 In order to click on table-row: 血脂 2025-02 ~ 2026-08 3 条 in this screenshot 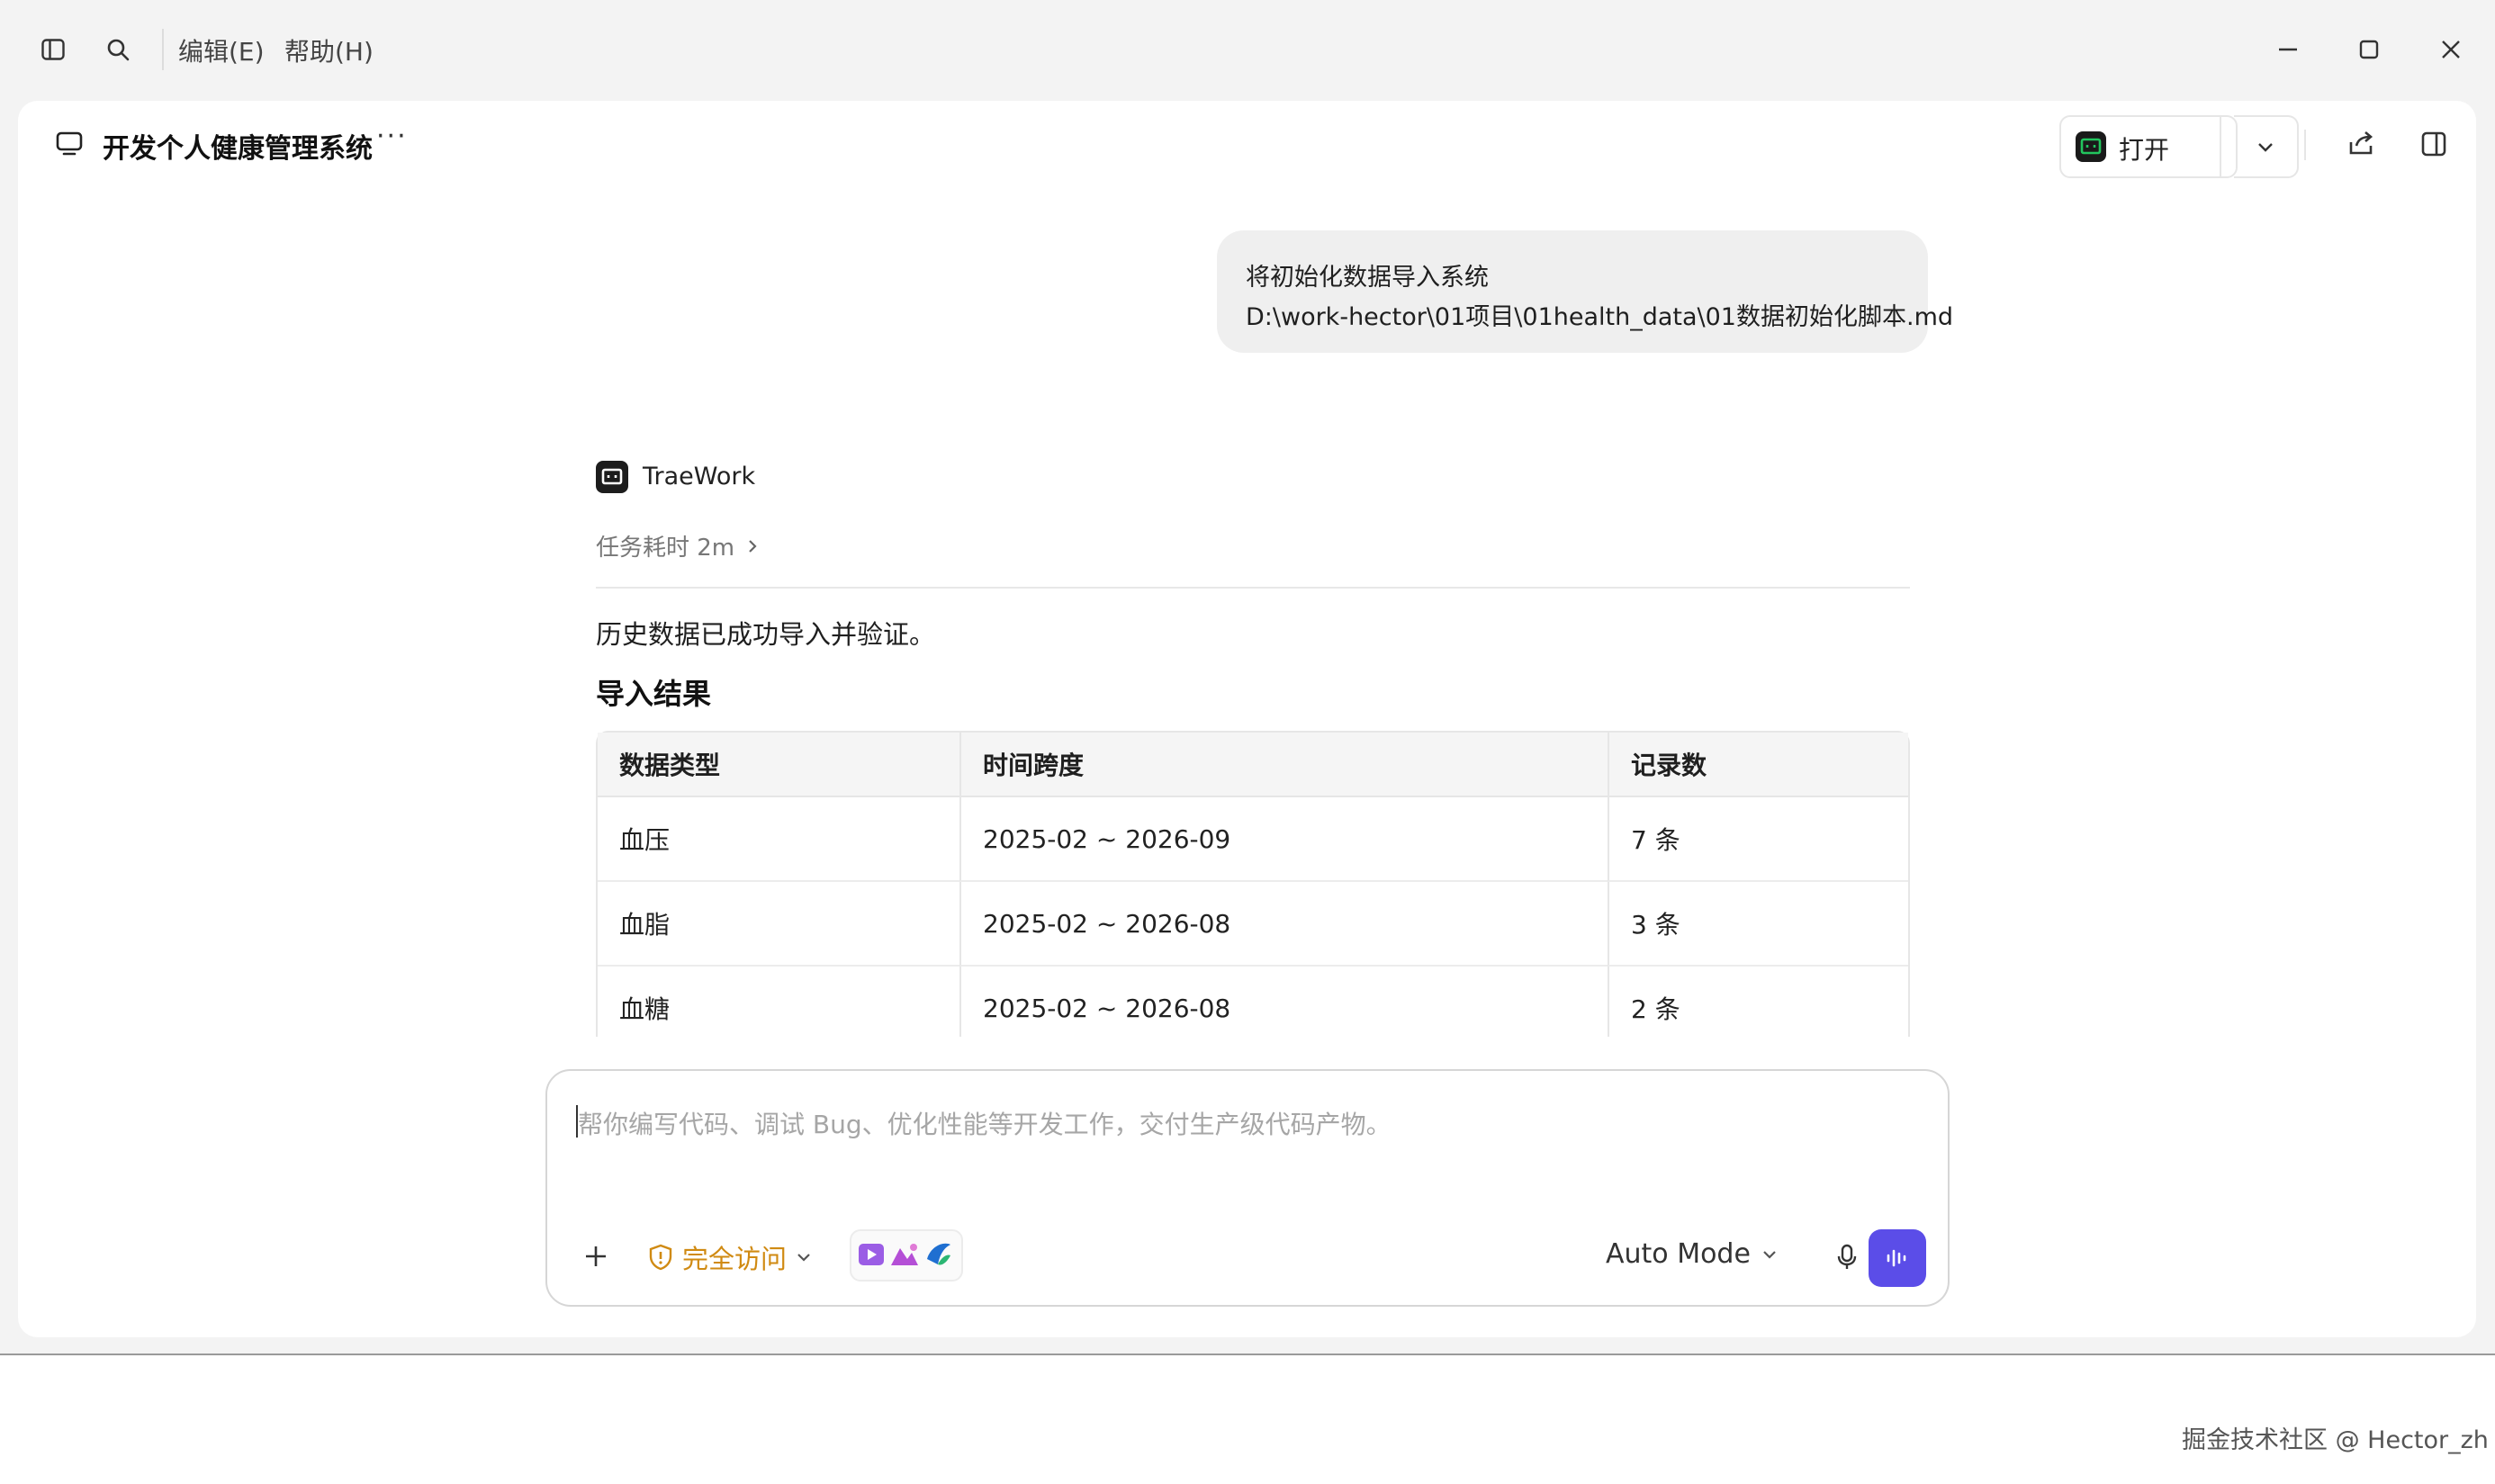, I will do `click(1253, 925)`.